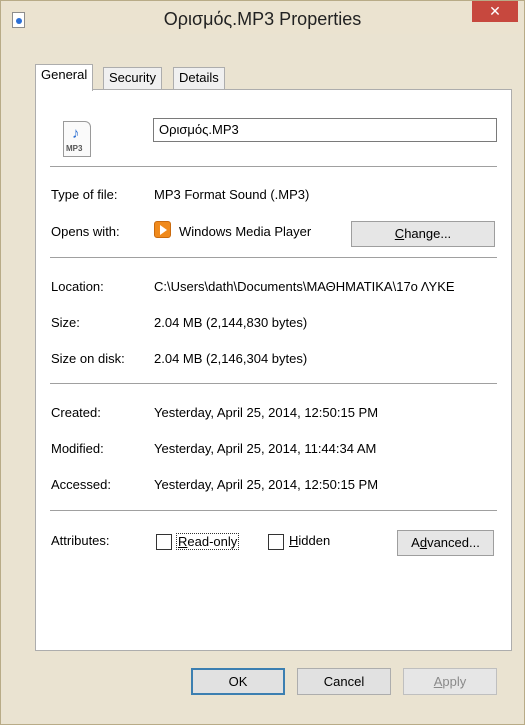 This screenshot has height=725, width=525. I want to click on created-value: Yesterday, April 25, 2014, 12:50:15 PM, so click(266, 412).